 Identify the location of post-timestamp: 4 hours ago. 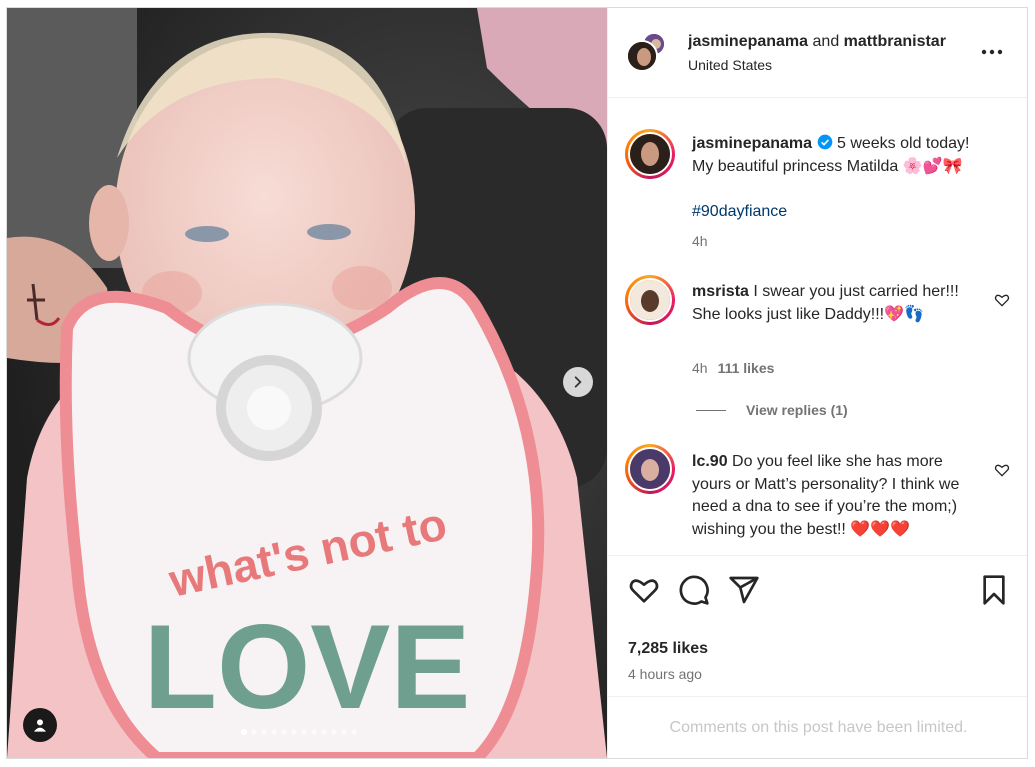
(665, 674).